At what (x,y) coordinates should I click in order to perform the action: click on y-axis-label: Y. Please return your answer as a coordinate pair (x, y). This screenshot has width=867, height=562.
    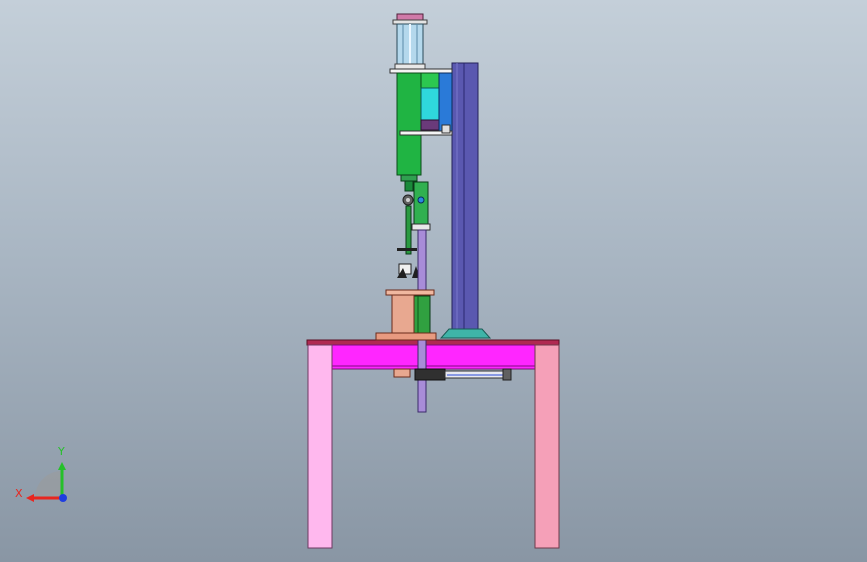
    Looking at the image, I should click on (61, 451).